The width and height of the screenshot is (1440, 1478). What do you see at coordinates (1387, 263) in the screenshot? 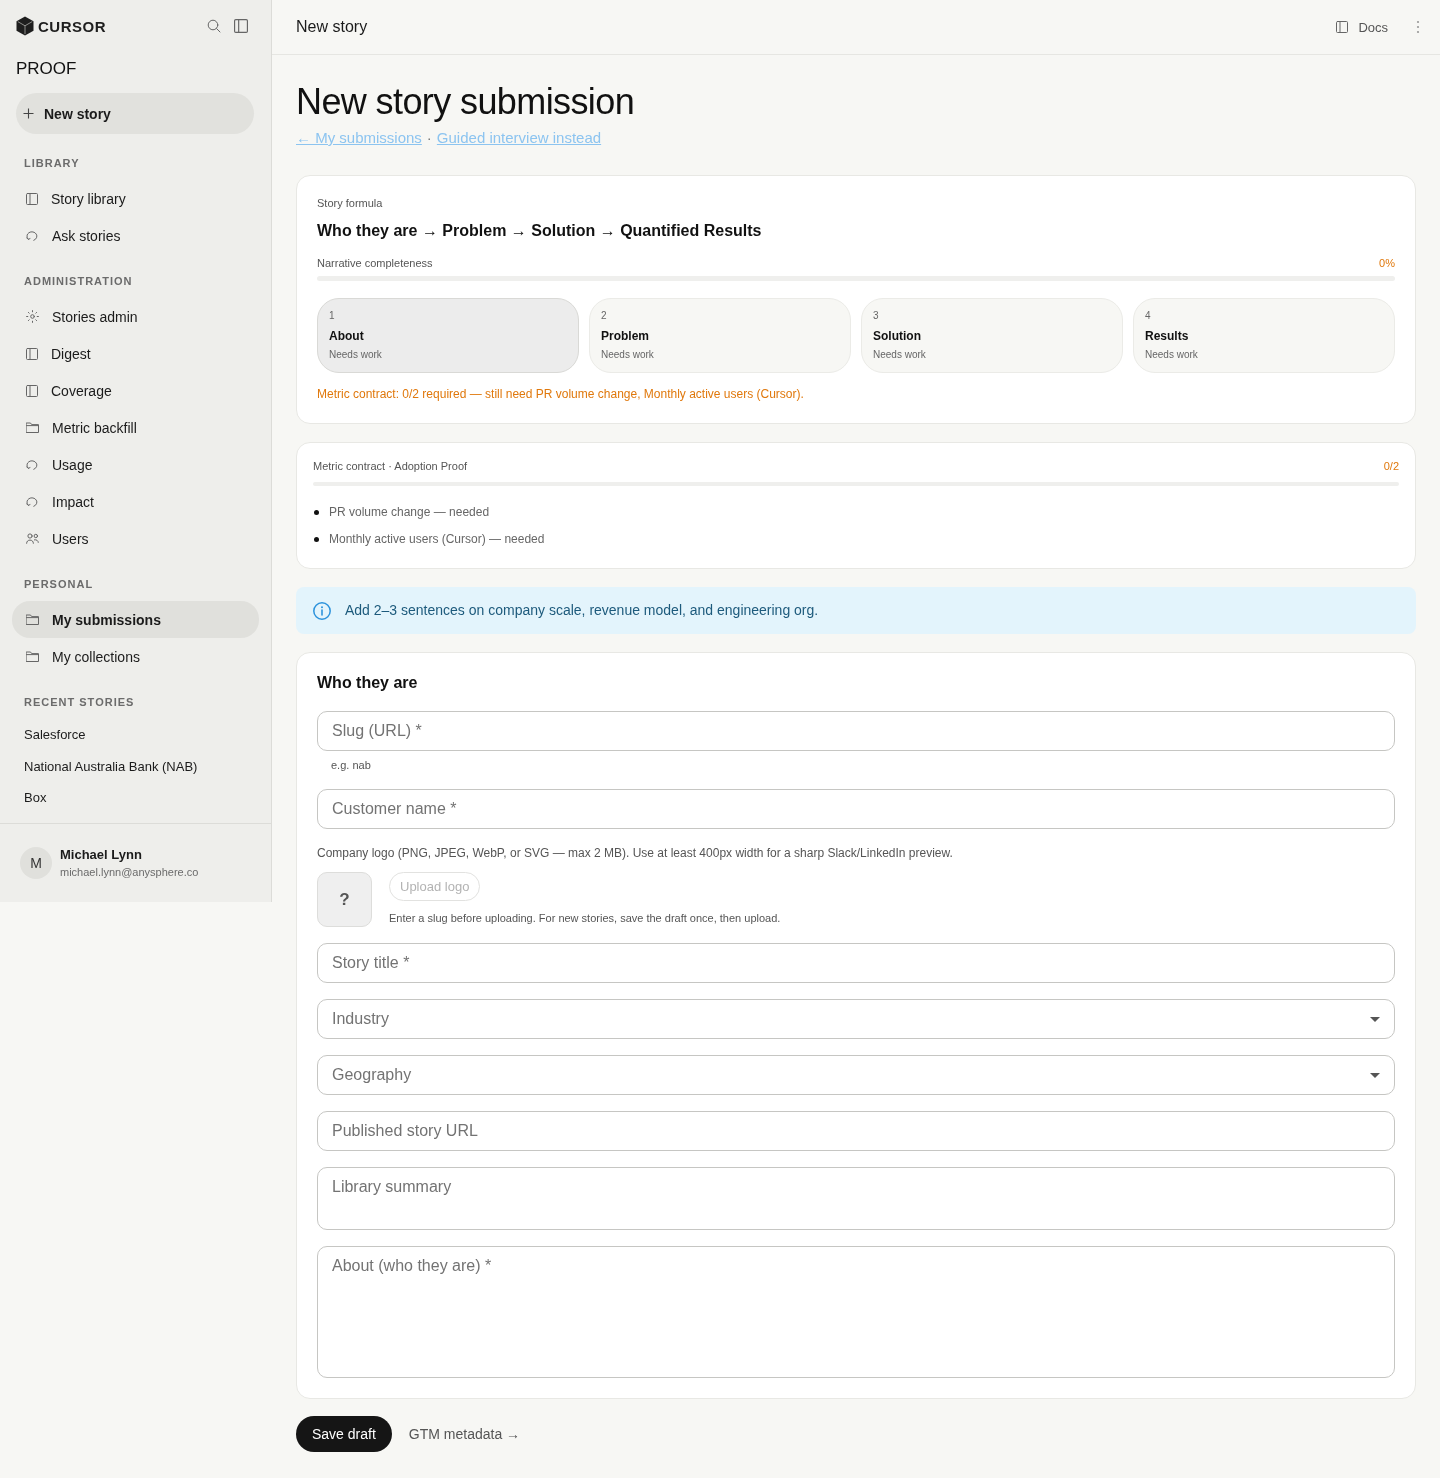
I see `progress-reading: 0%` at bounding box center [1387, 263].